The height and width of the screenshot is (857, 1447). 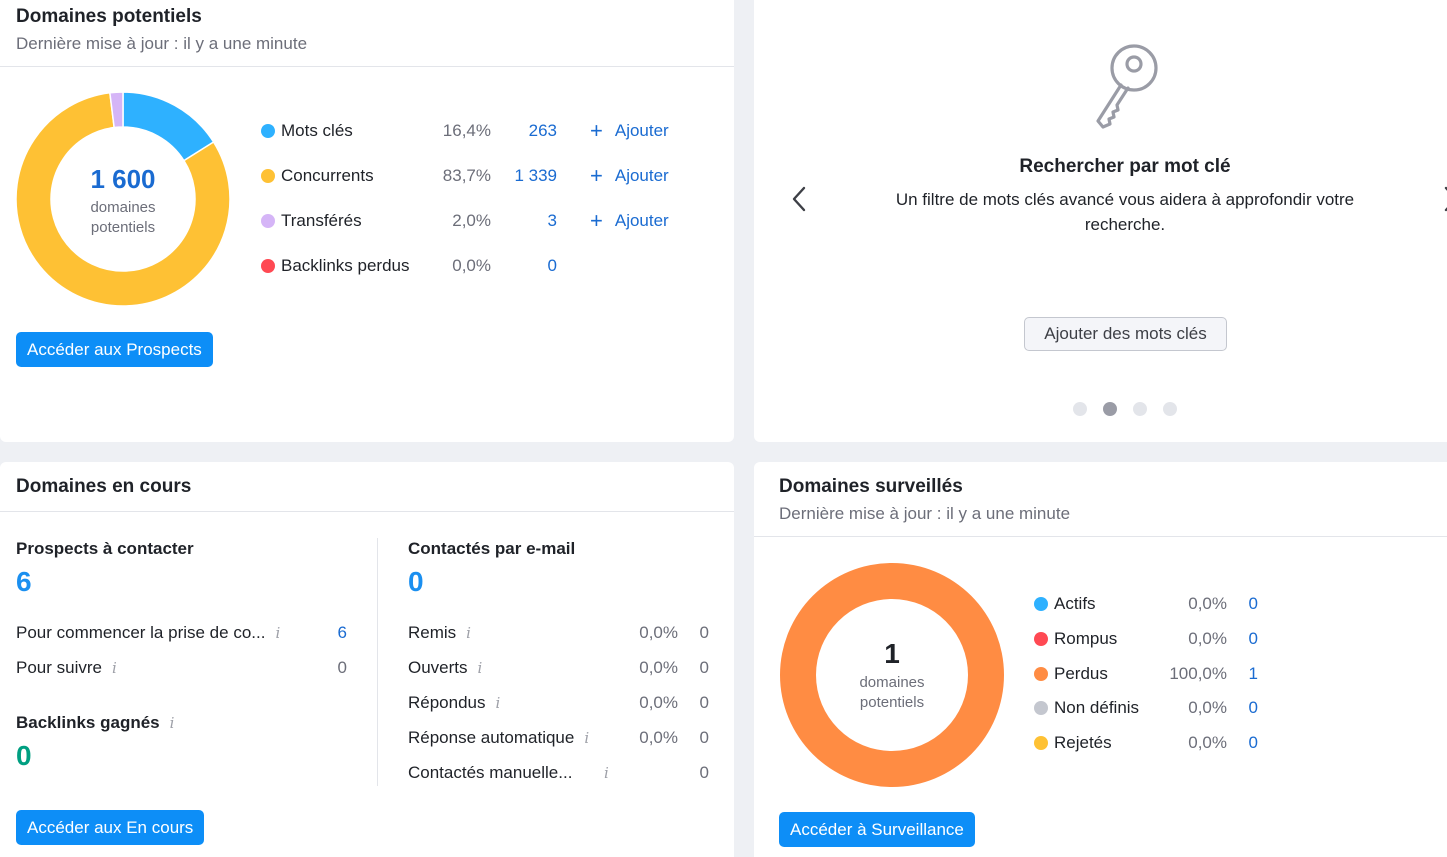 I want to click on legend-label: Perdus, so click(x=1081, y=673).